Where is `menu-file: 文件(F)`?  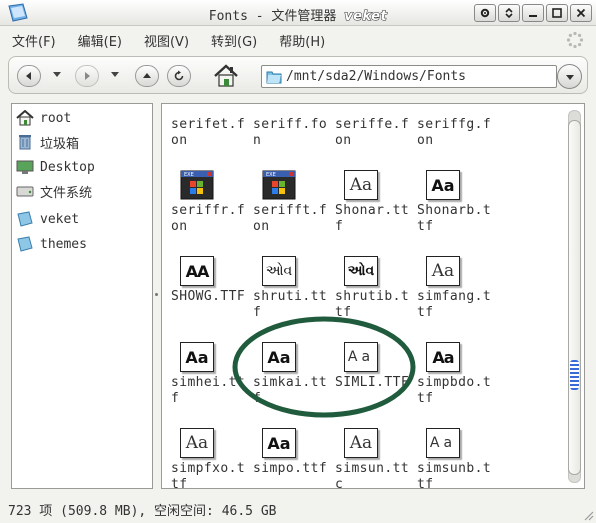
menu-file: 文件(F) is located at coordinates (34, 40).